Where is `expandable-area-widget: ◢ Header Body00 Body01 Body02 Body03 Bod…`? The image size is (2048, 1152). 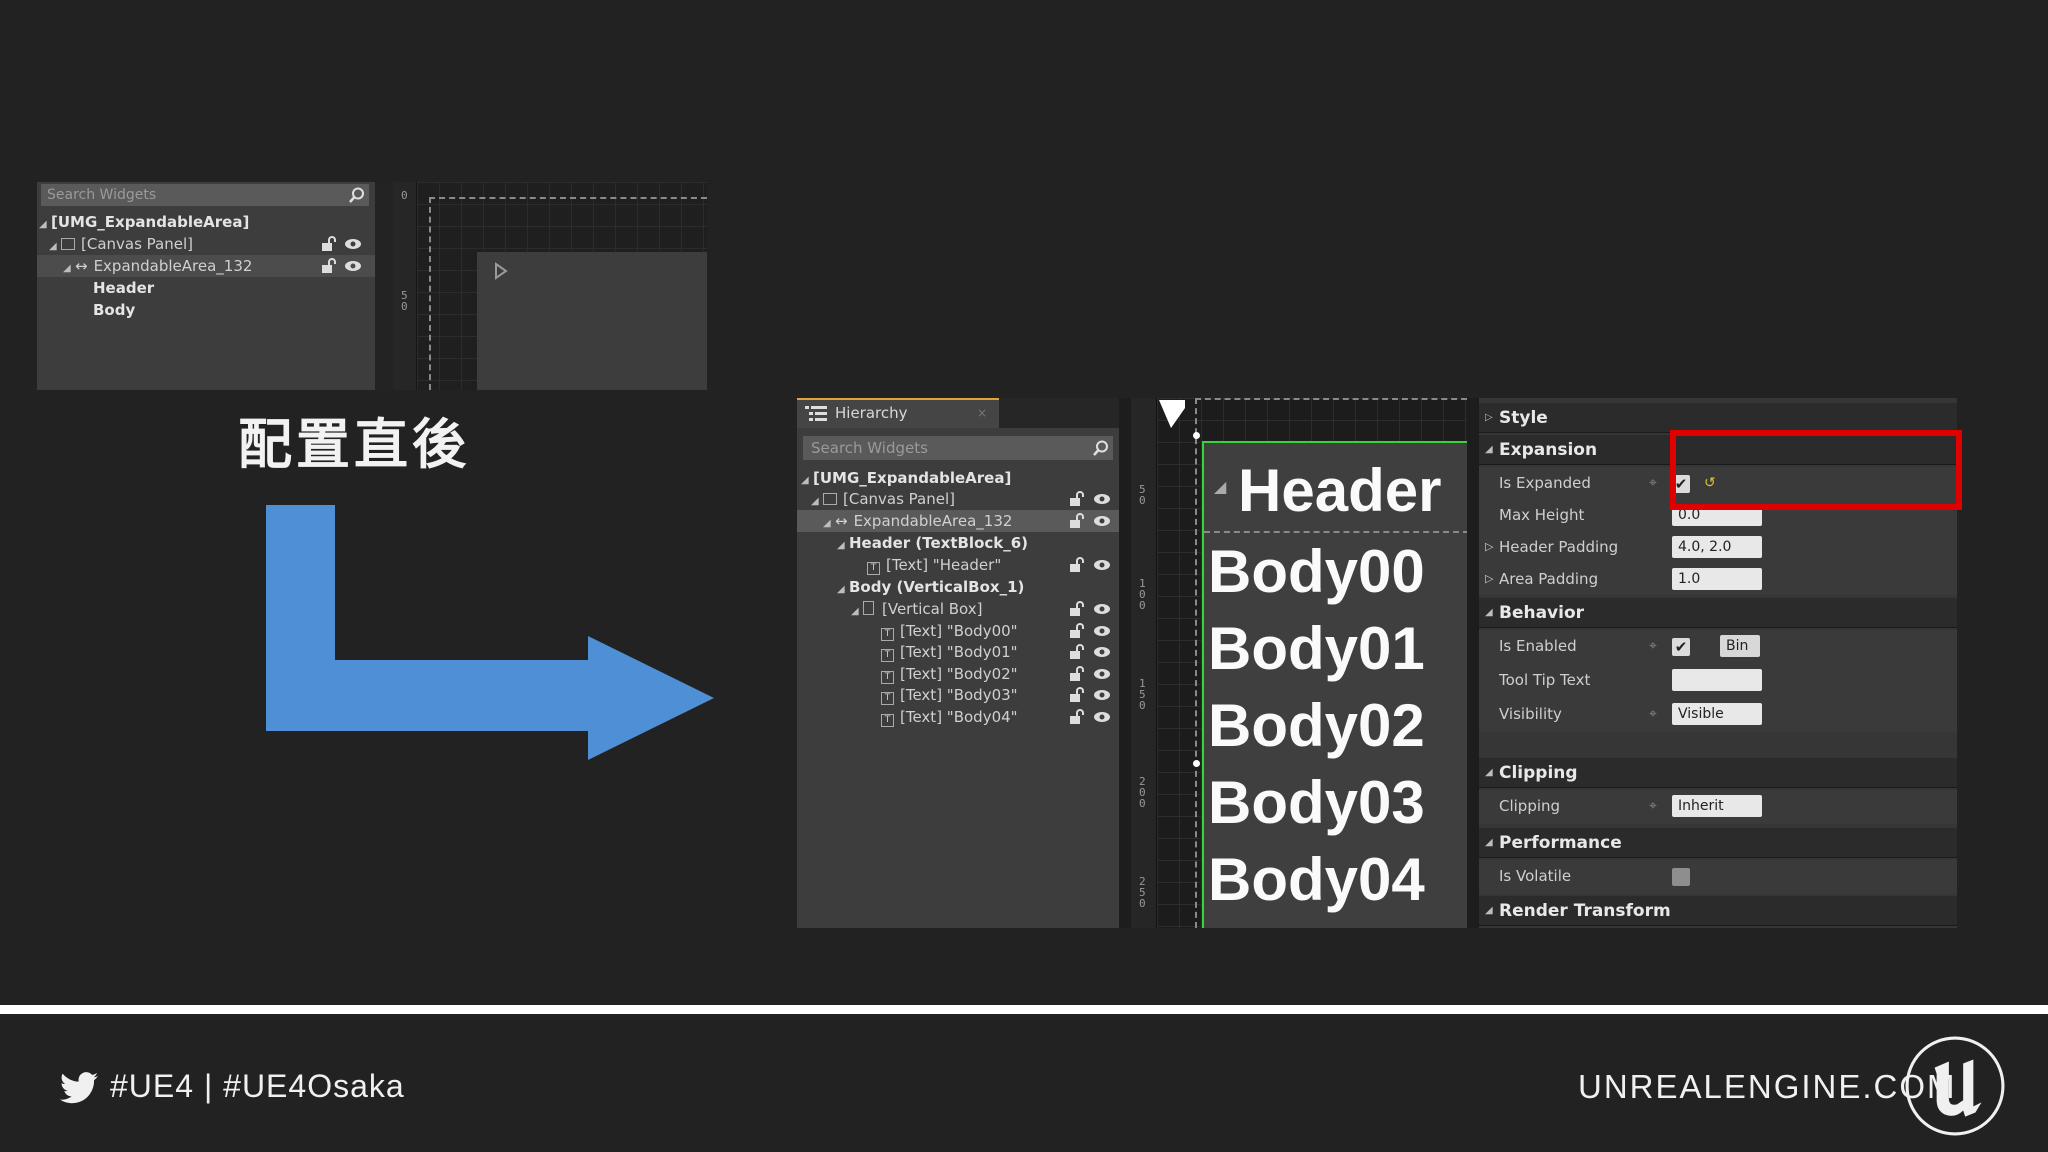 expandable-area-widget: ◢ Header Body00 Body01 Body02 Body03 Bod… is located at coordinates (1334, 684).